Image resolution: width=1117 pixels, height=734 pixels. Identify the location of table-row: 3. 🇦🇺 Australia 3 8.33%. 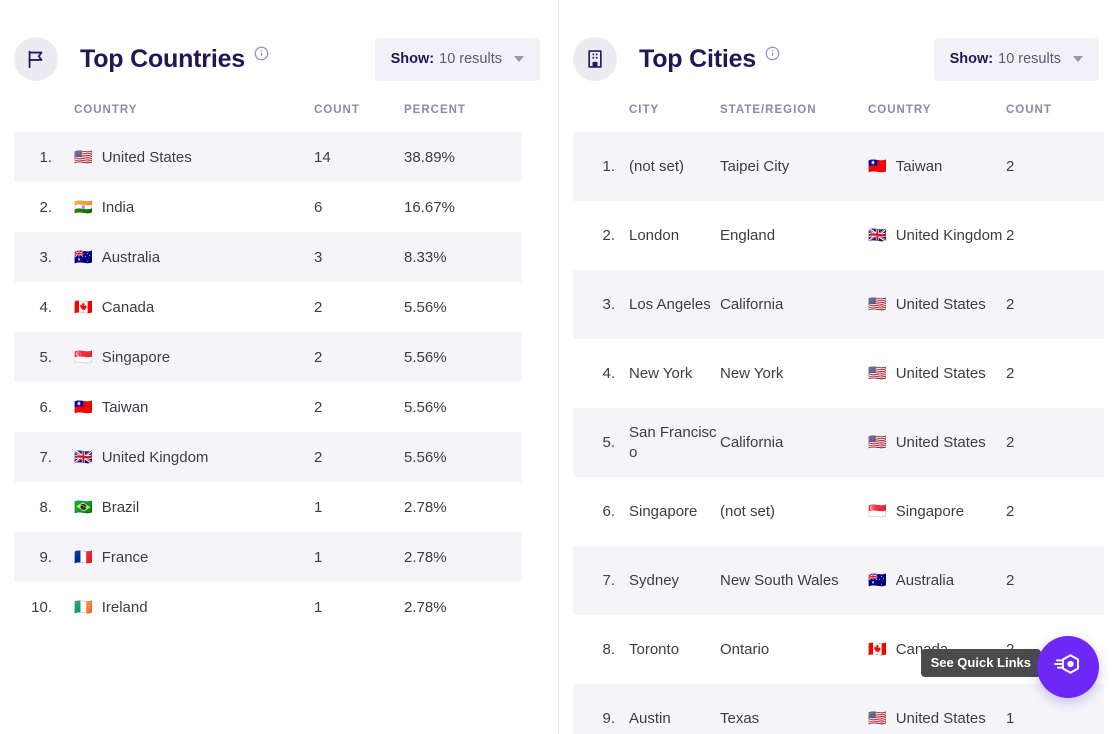
(268, 257).